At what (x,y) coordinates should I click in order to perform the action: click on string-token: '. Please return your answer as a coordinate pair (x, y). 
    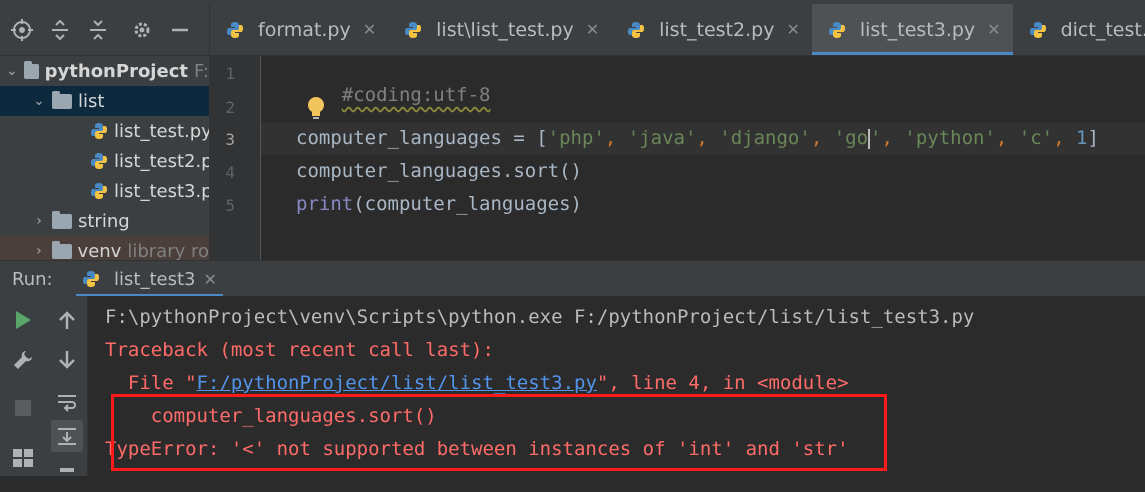
    Looking at the image, I should click on (876, 138).